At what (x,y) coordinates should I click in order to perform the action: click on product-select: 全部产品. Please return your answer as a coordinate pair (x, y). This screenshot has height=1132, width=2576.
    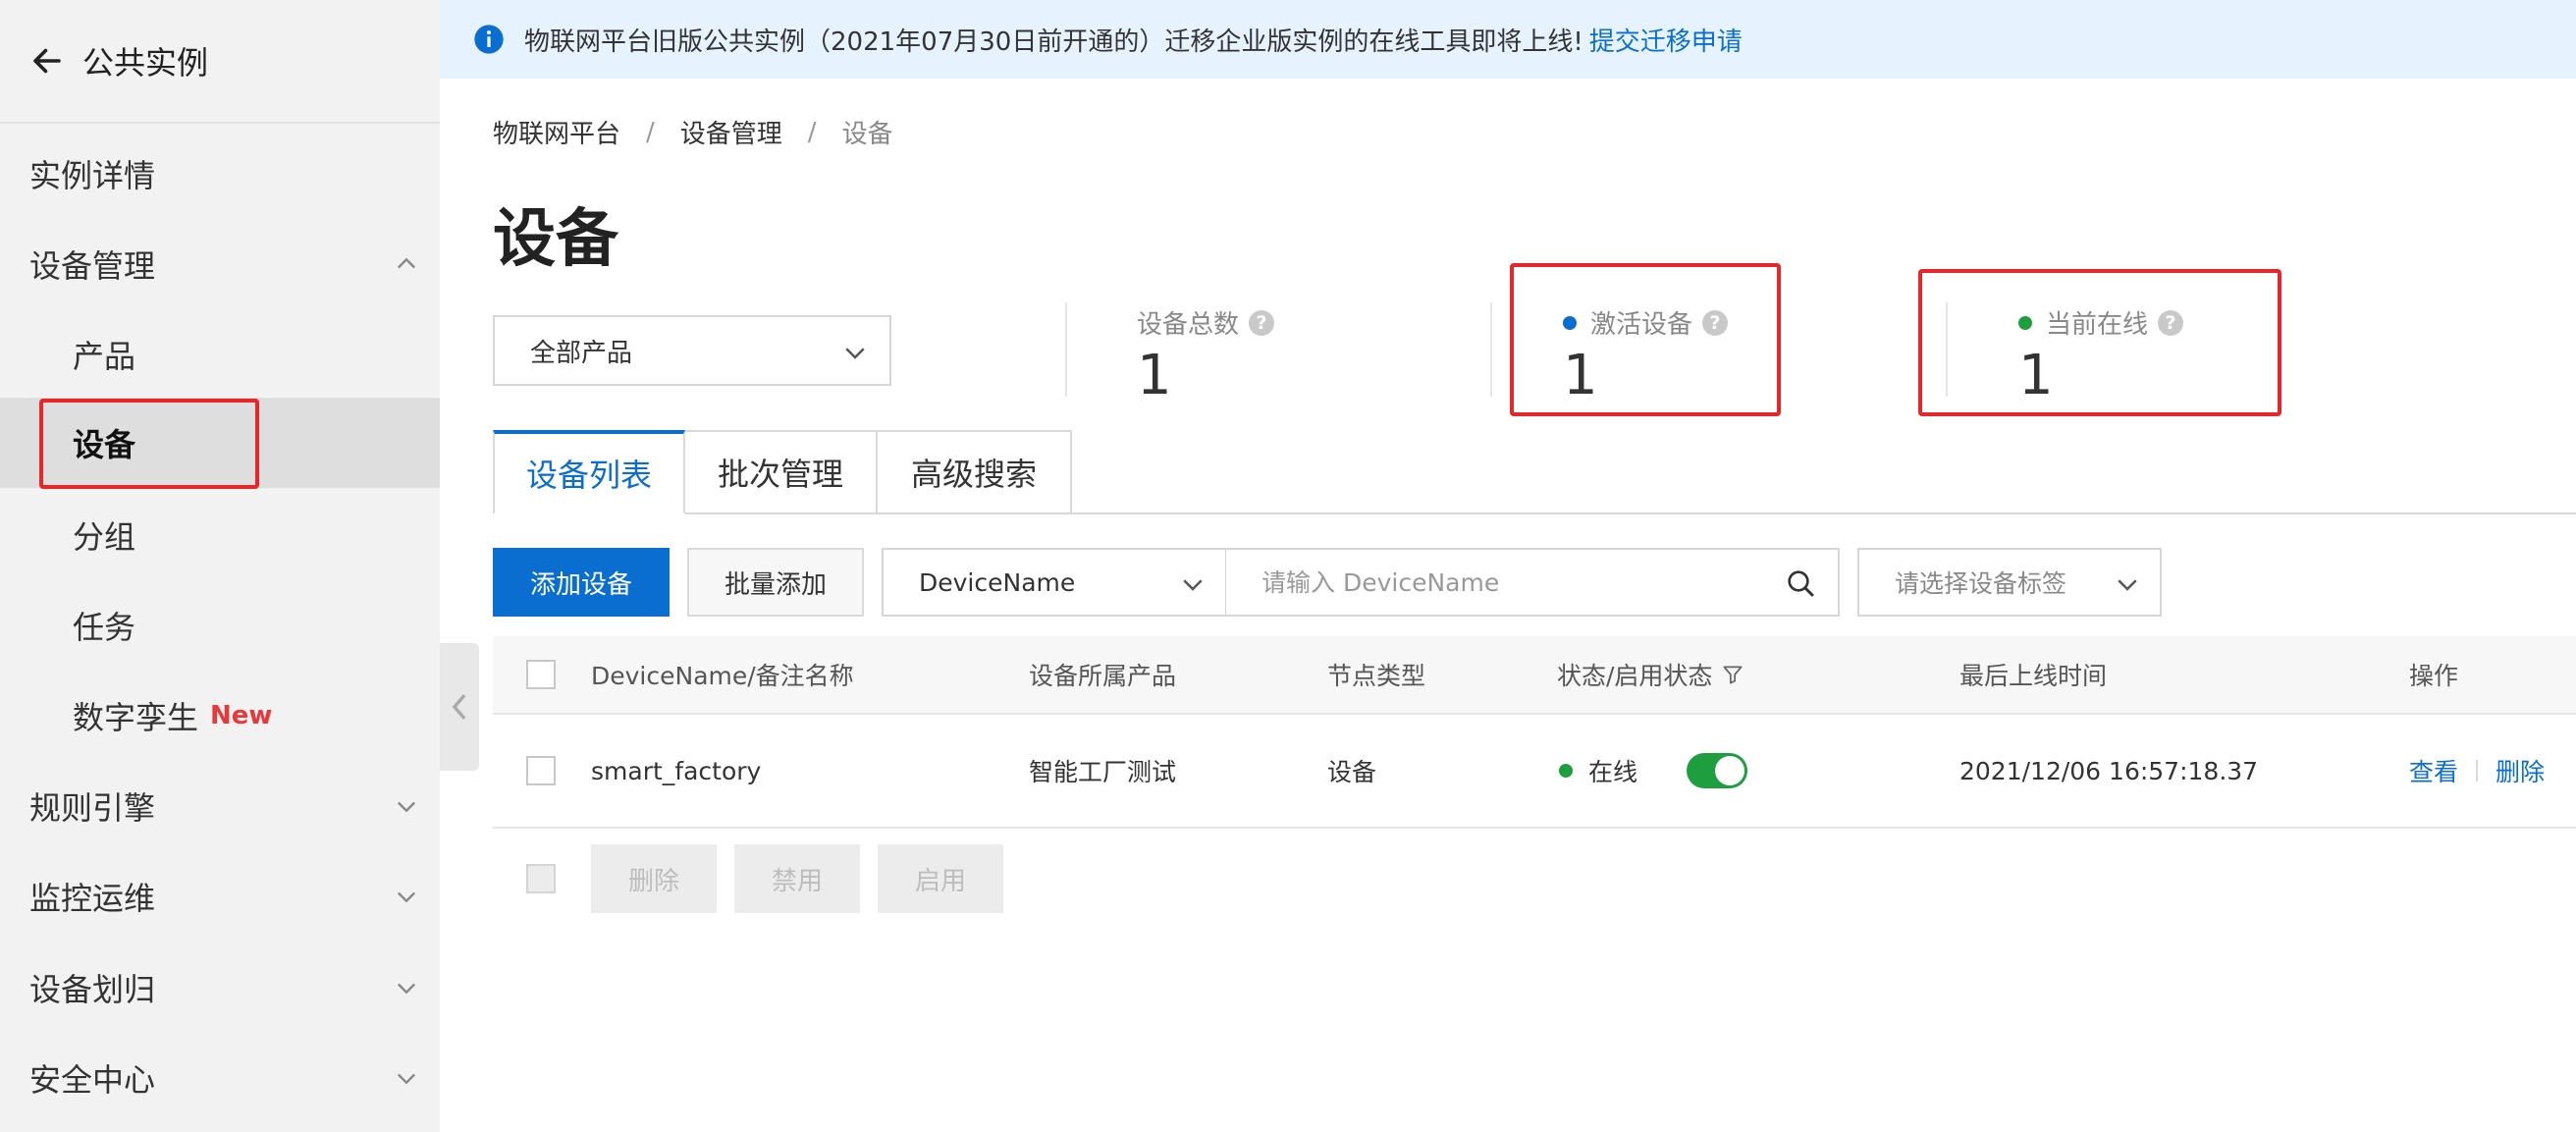
    Looking at the image, I should click on (692, 350).